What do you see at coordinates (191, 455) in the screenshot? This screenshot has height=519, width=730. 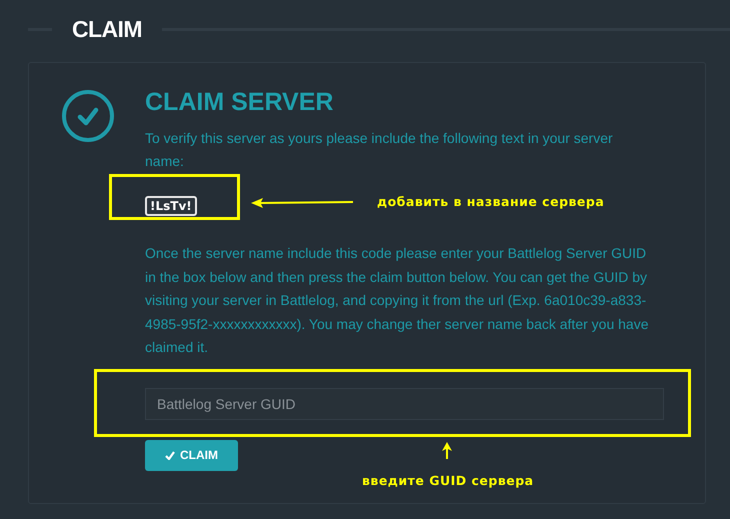 I see `claim-button: CLAIM` at bounding box center [191, 455].